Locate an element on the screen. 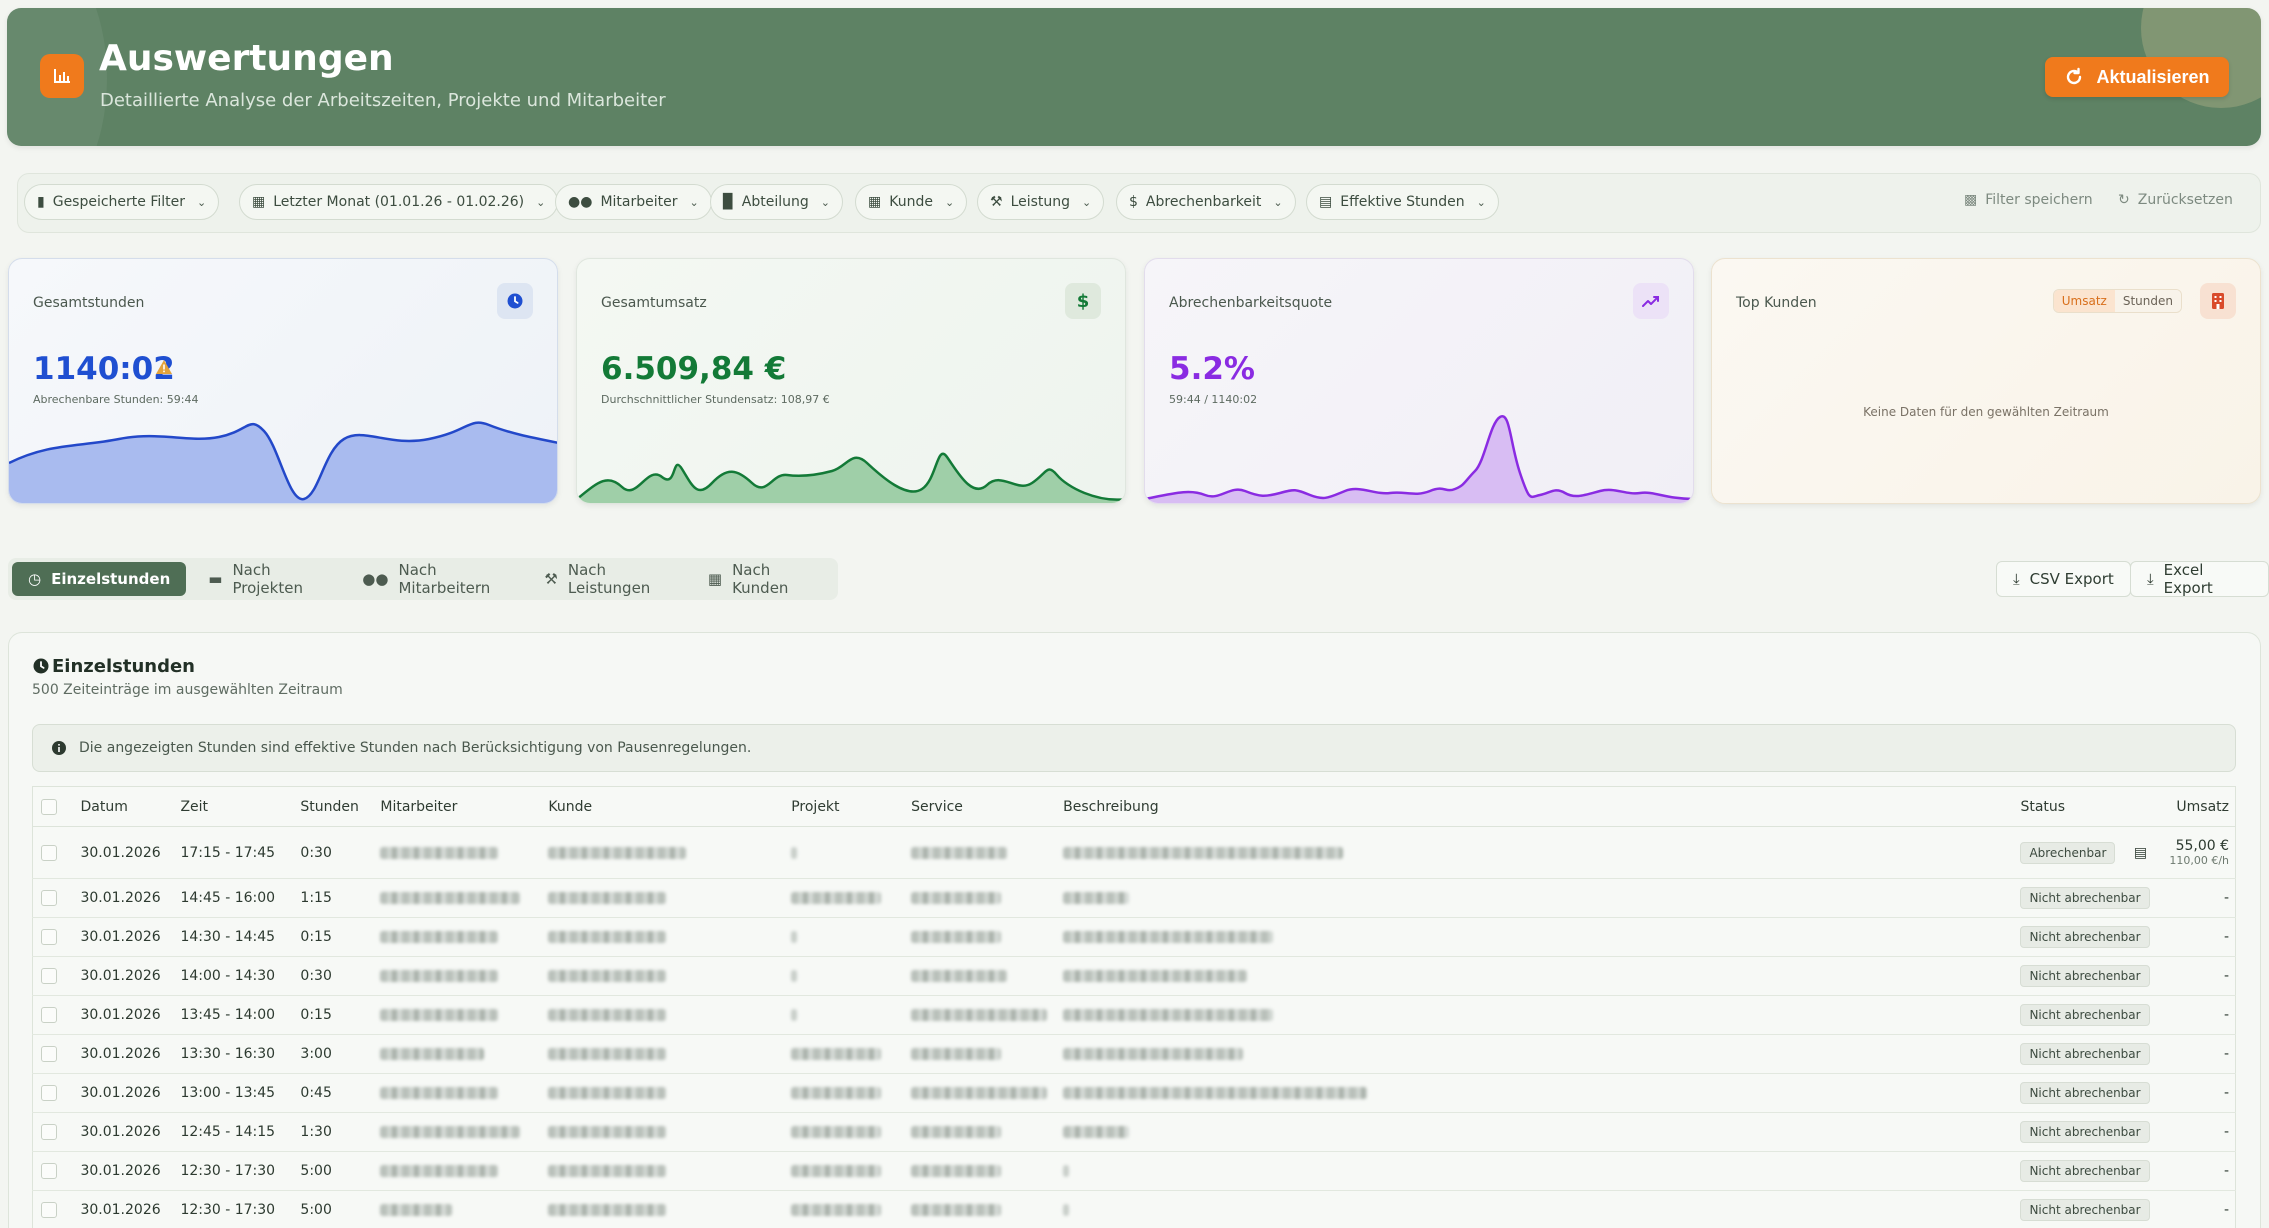  select-all-checkbox is located at coordinates (49, 806).